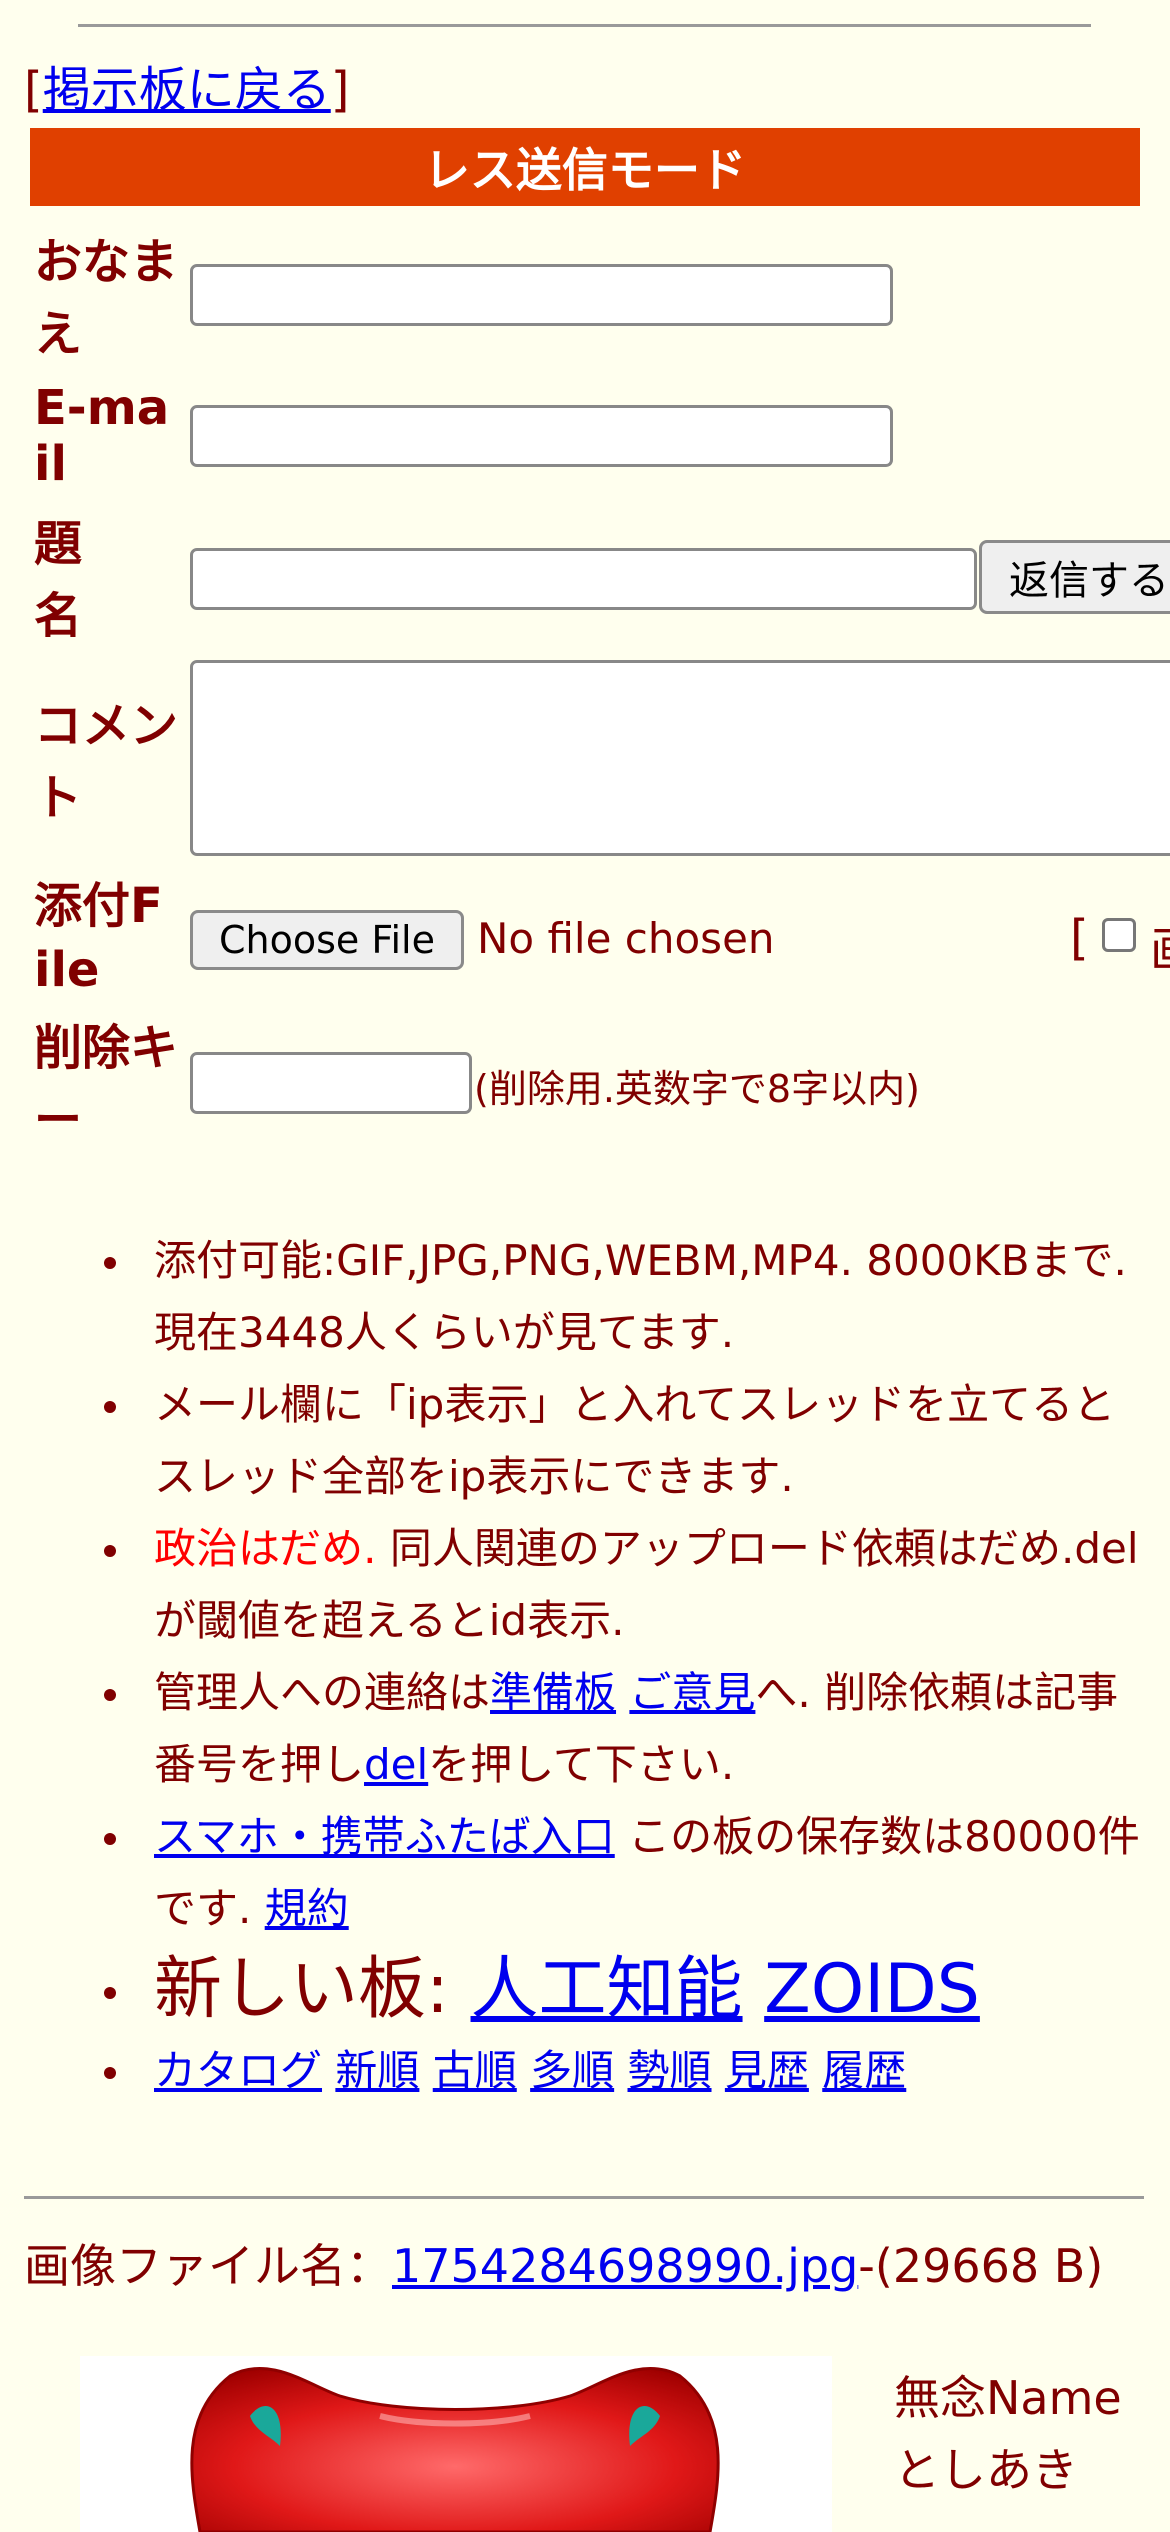  I want to click on name-input, so click(541, 295).